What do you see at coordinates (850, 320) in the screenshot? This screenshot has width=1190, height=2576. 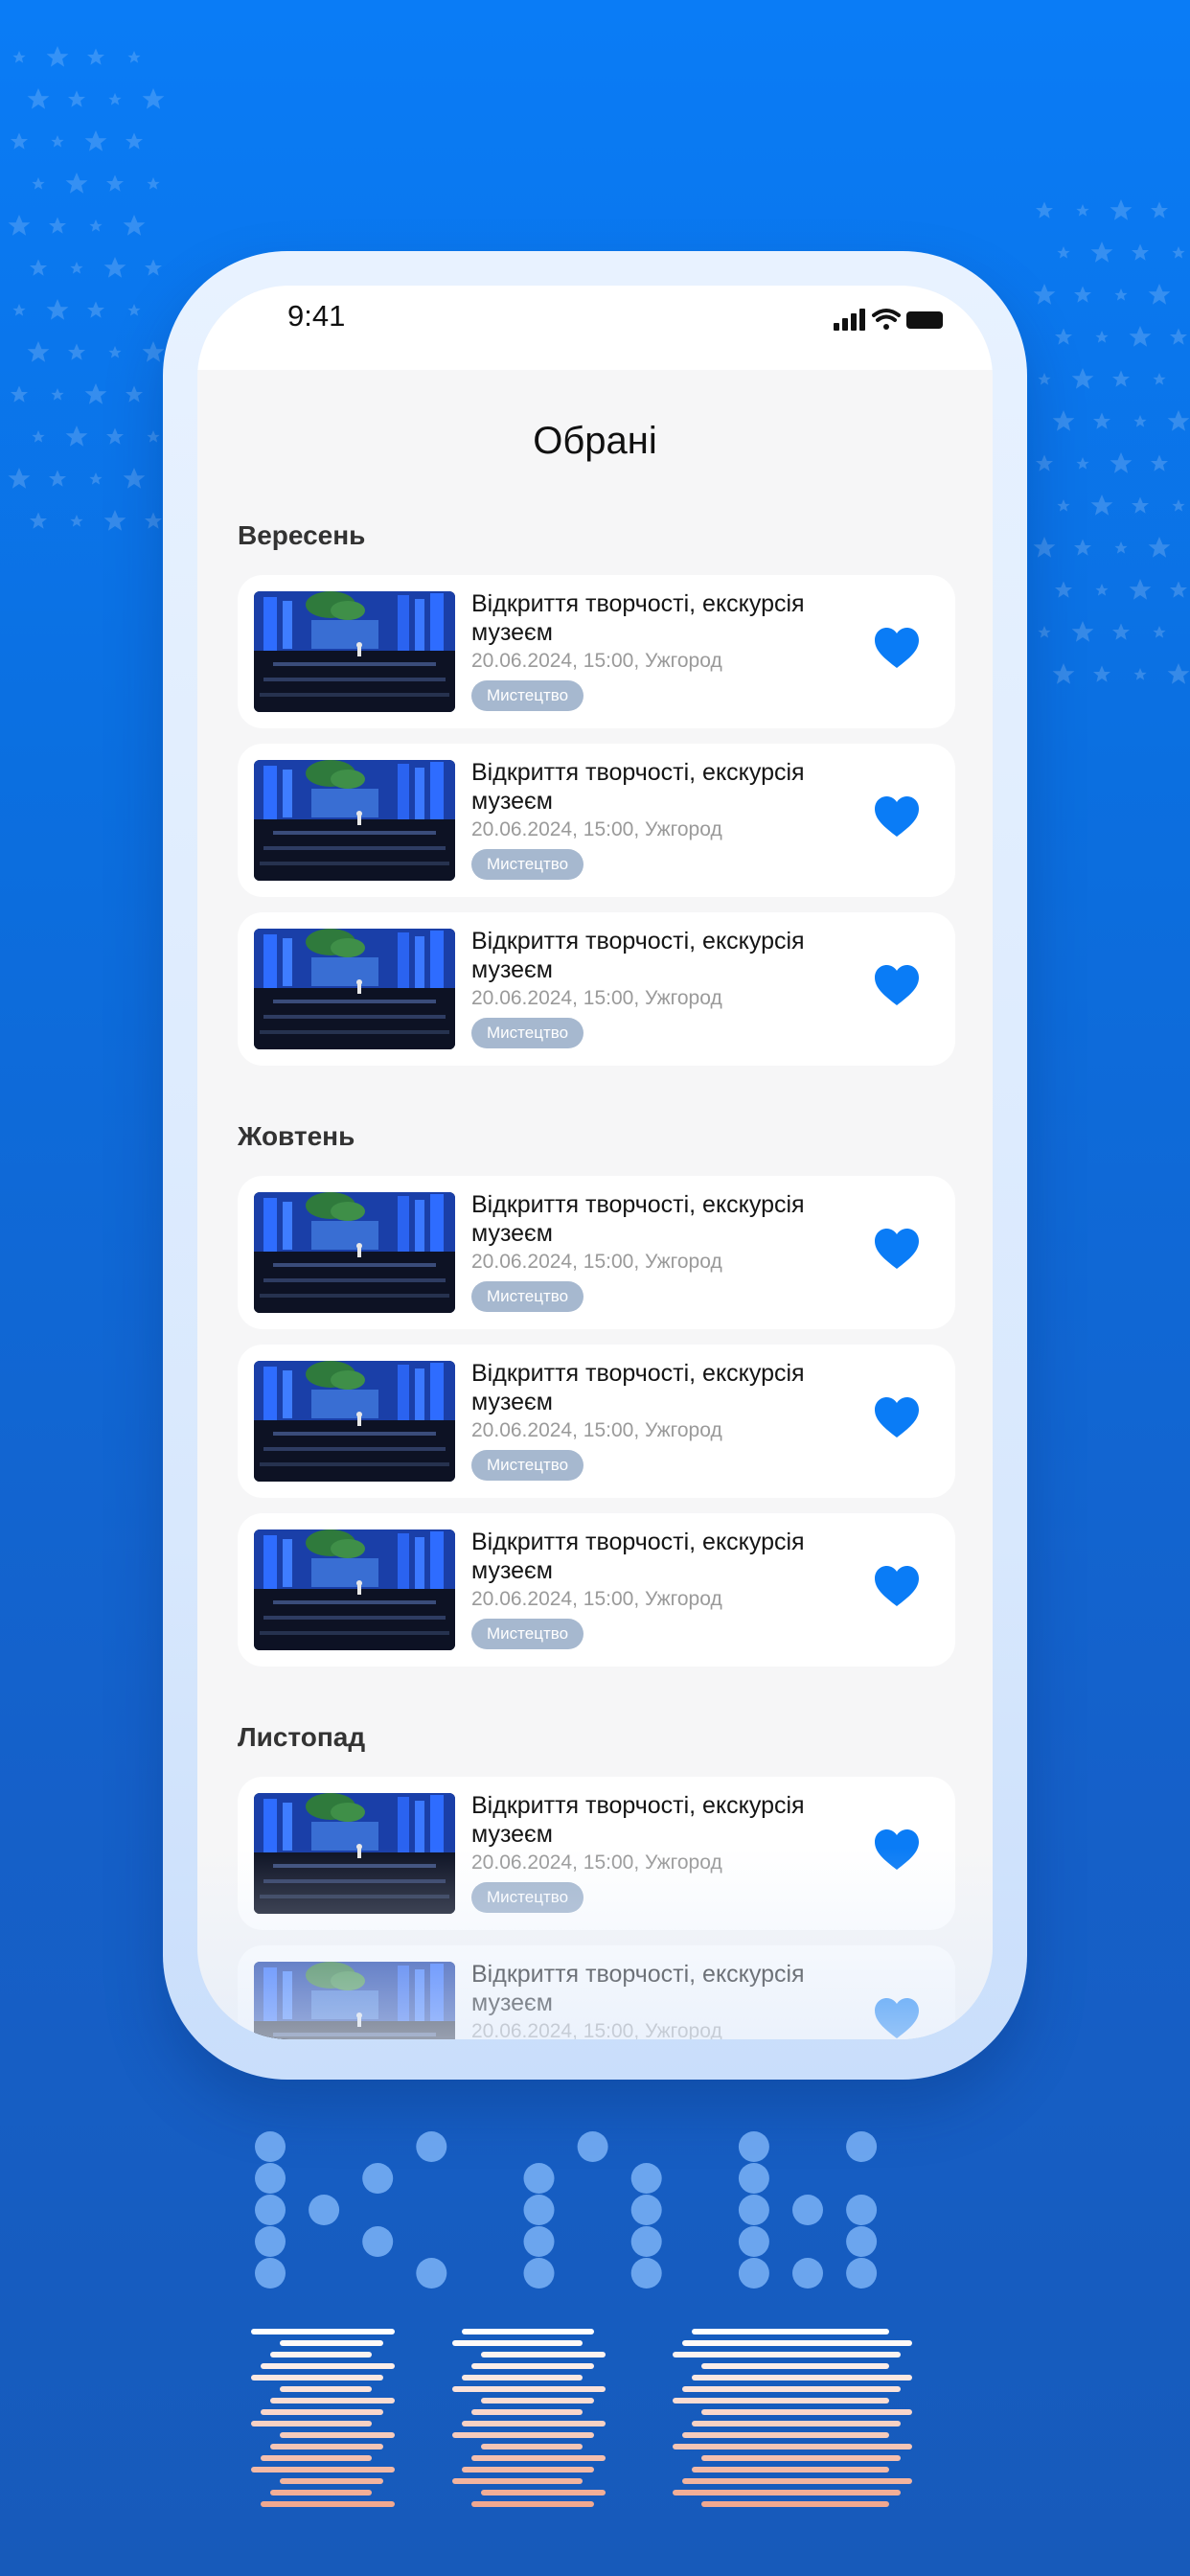 I see `signal-icon` at bounding box center [850, 320].